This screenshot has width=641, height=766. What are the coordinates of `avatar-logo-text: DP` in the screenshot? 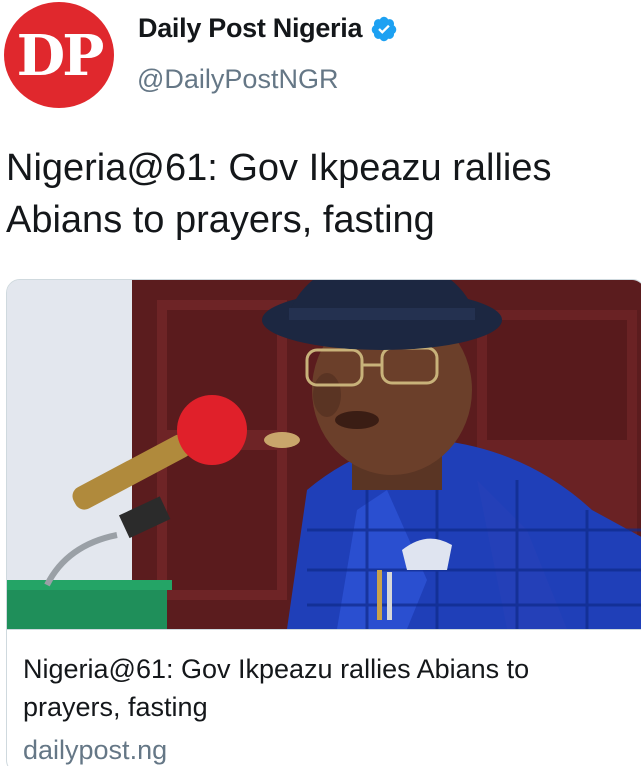 It's located at (60, 56).